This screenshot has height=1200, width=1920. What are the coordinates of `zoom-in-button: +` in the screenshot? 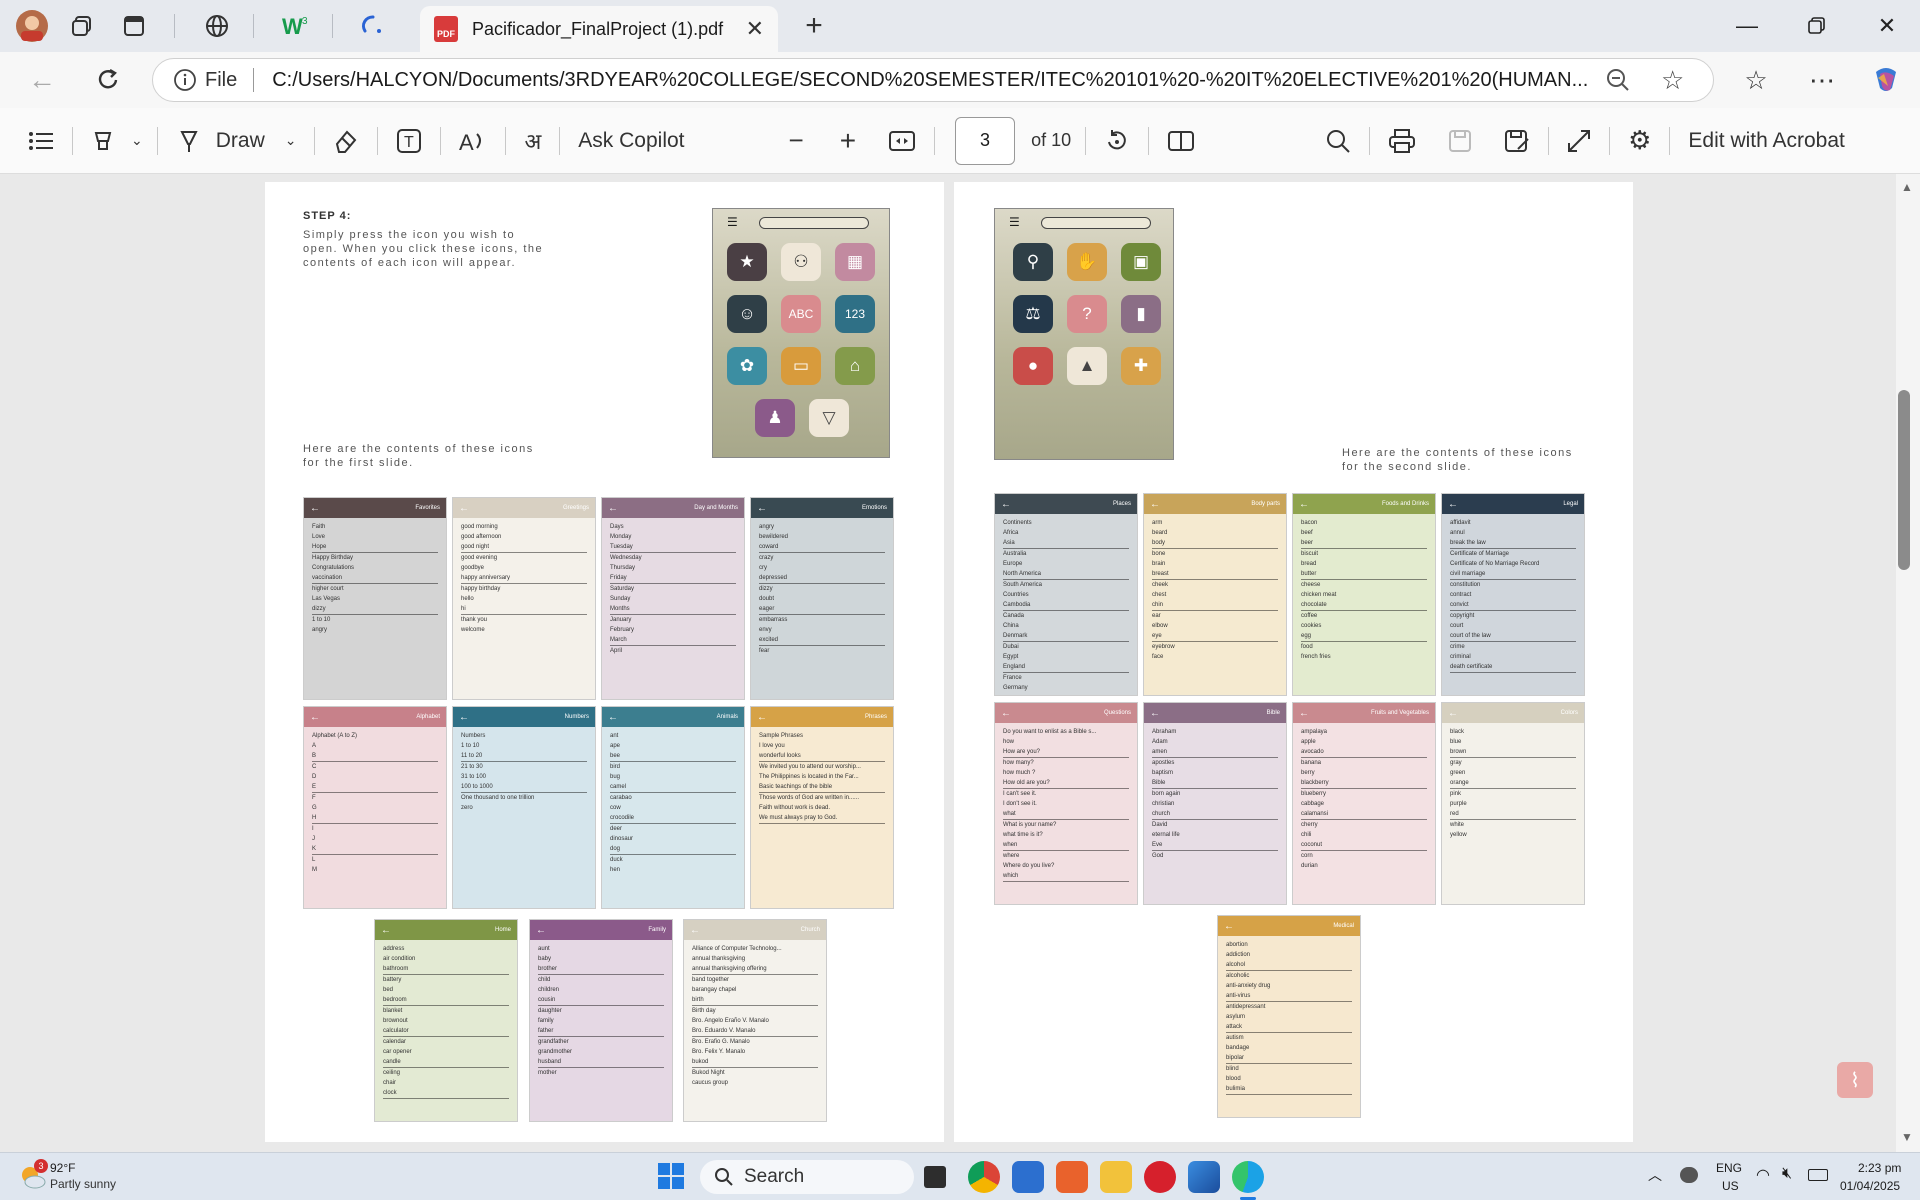 It's located at (848, 141).